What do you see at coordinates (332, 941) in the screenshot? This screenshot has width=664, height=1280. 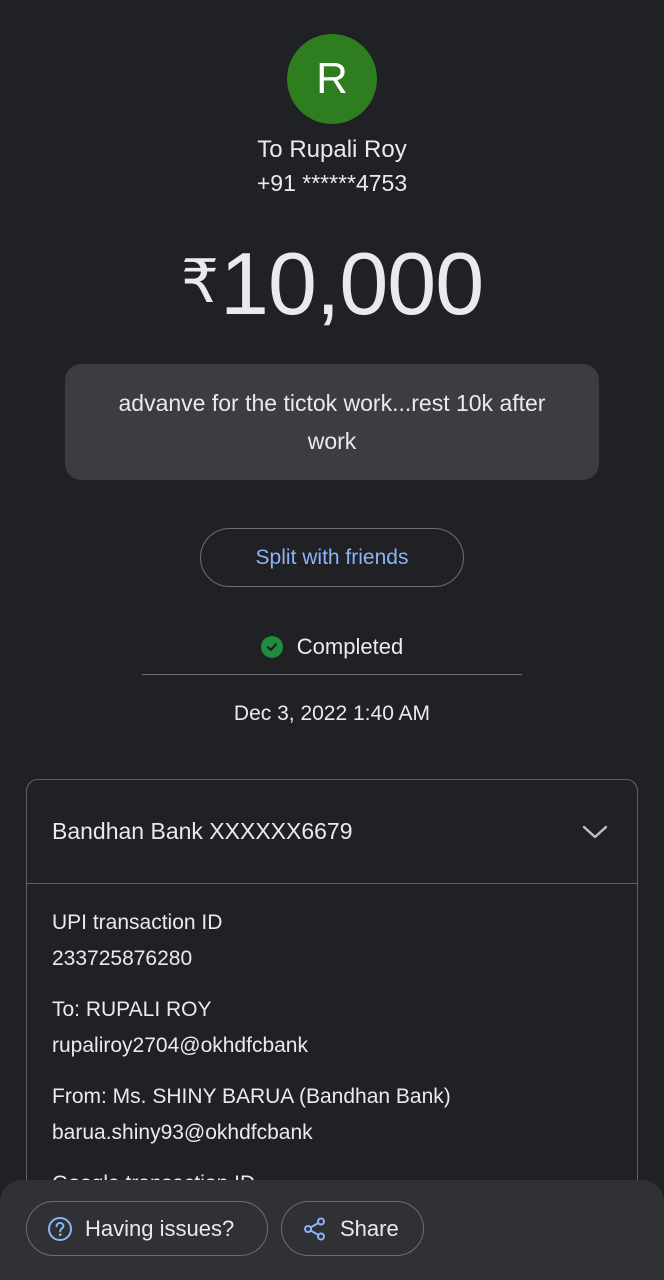 I see `field-upi-id: UPI transaction ID 233725876280` at bounding box center [332, 941].